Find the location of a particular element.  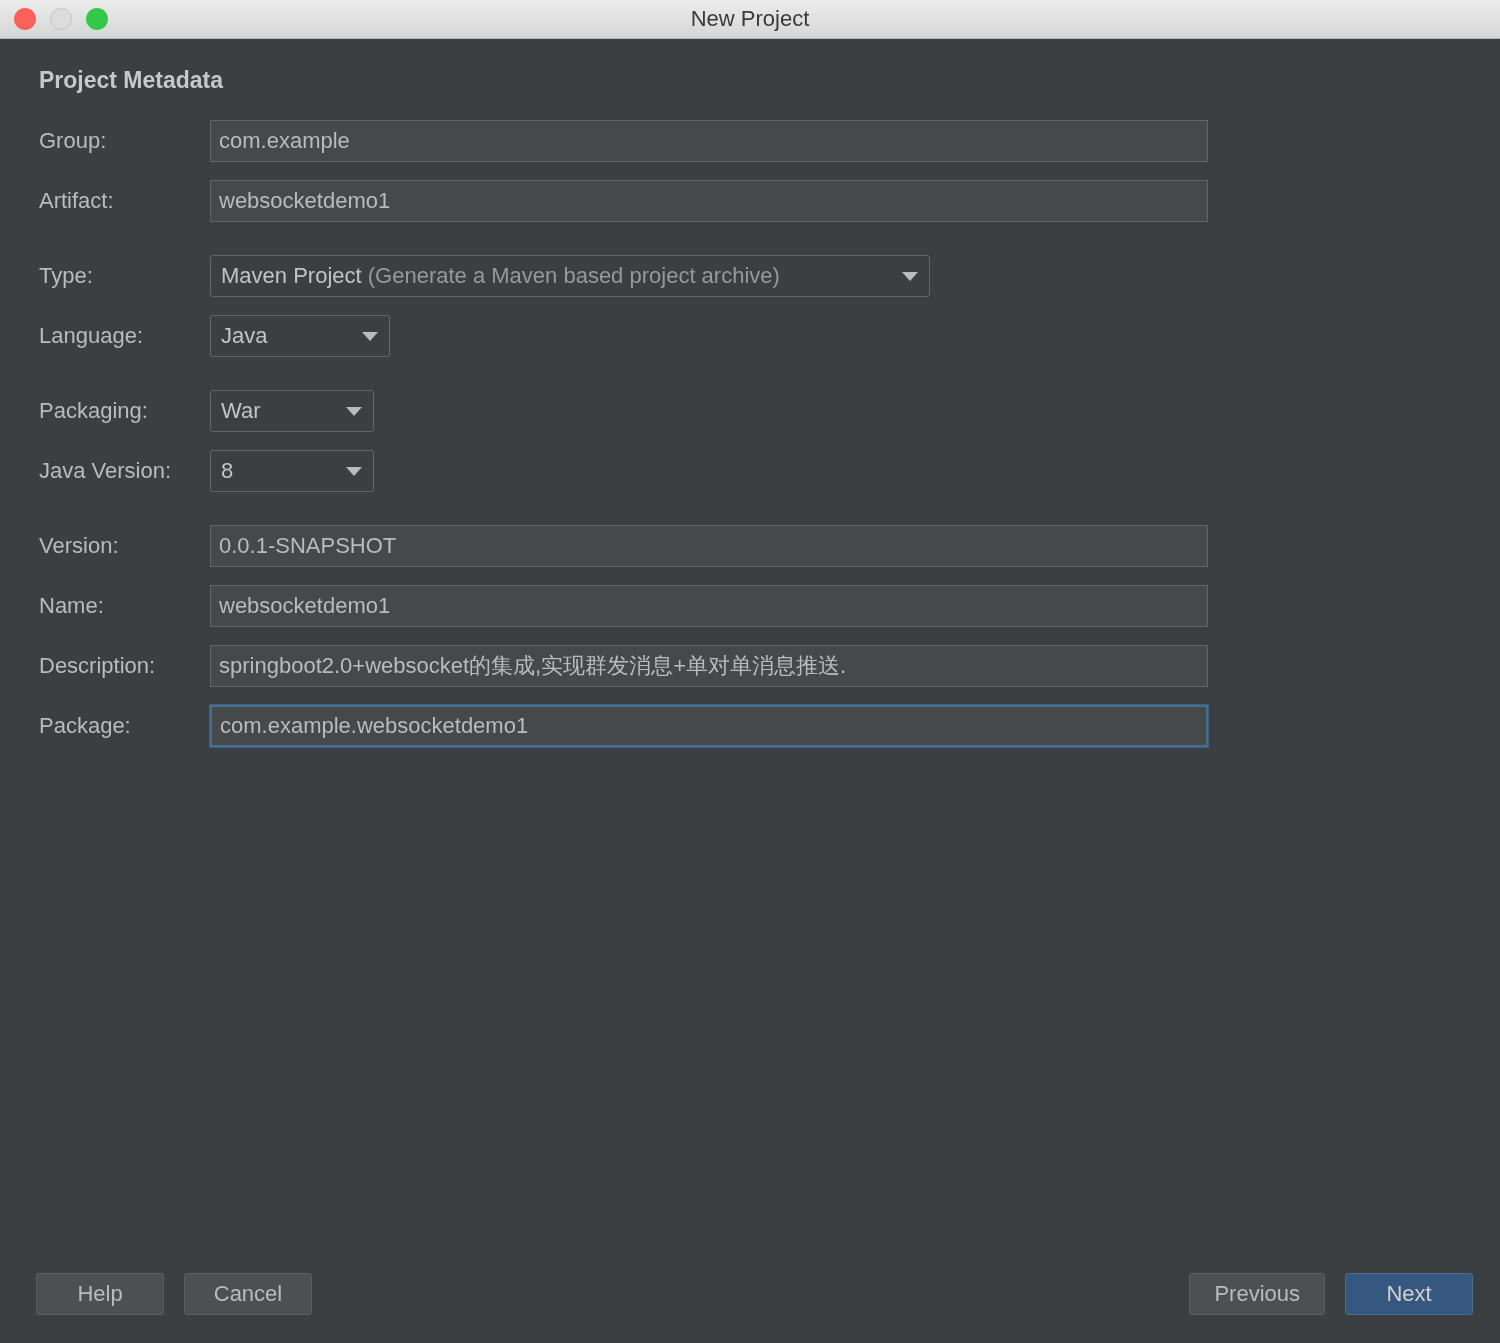

input-field: 0.0.1-SNAPSHOT is located at coordinates (709, 546).